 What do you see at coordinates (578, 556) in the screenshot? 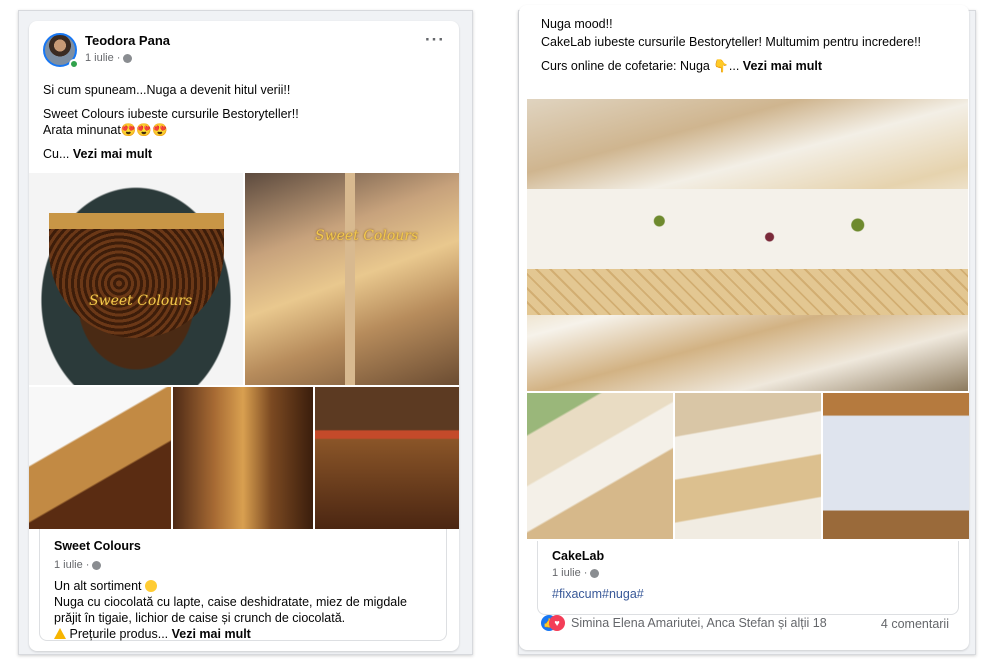
I see `shared-post-title: CakeLab` at bounding box center [578, 556].